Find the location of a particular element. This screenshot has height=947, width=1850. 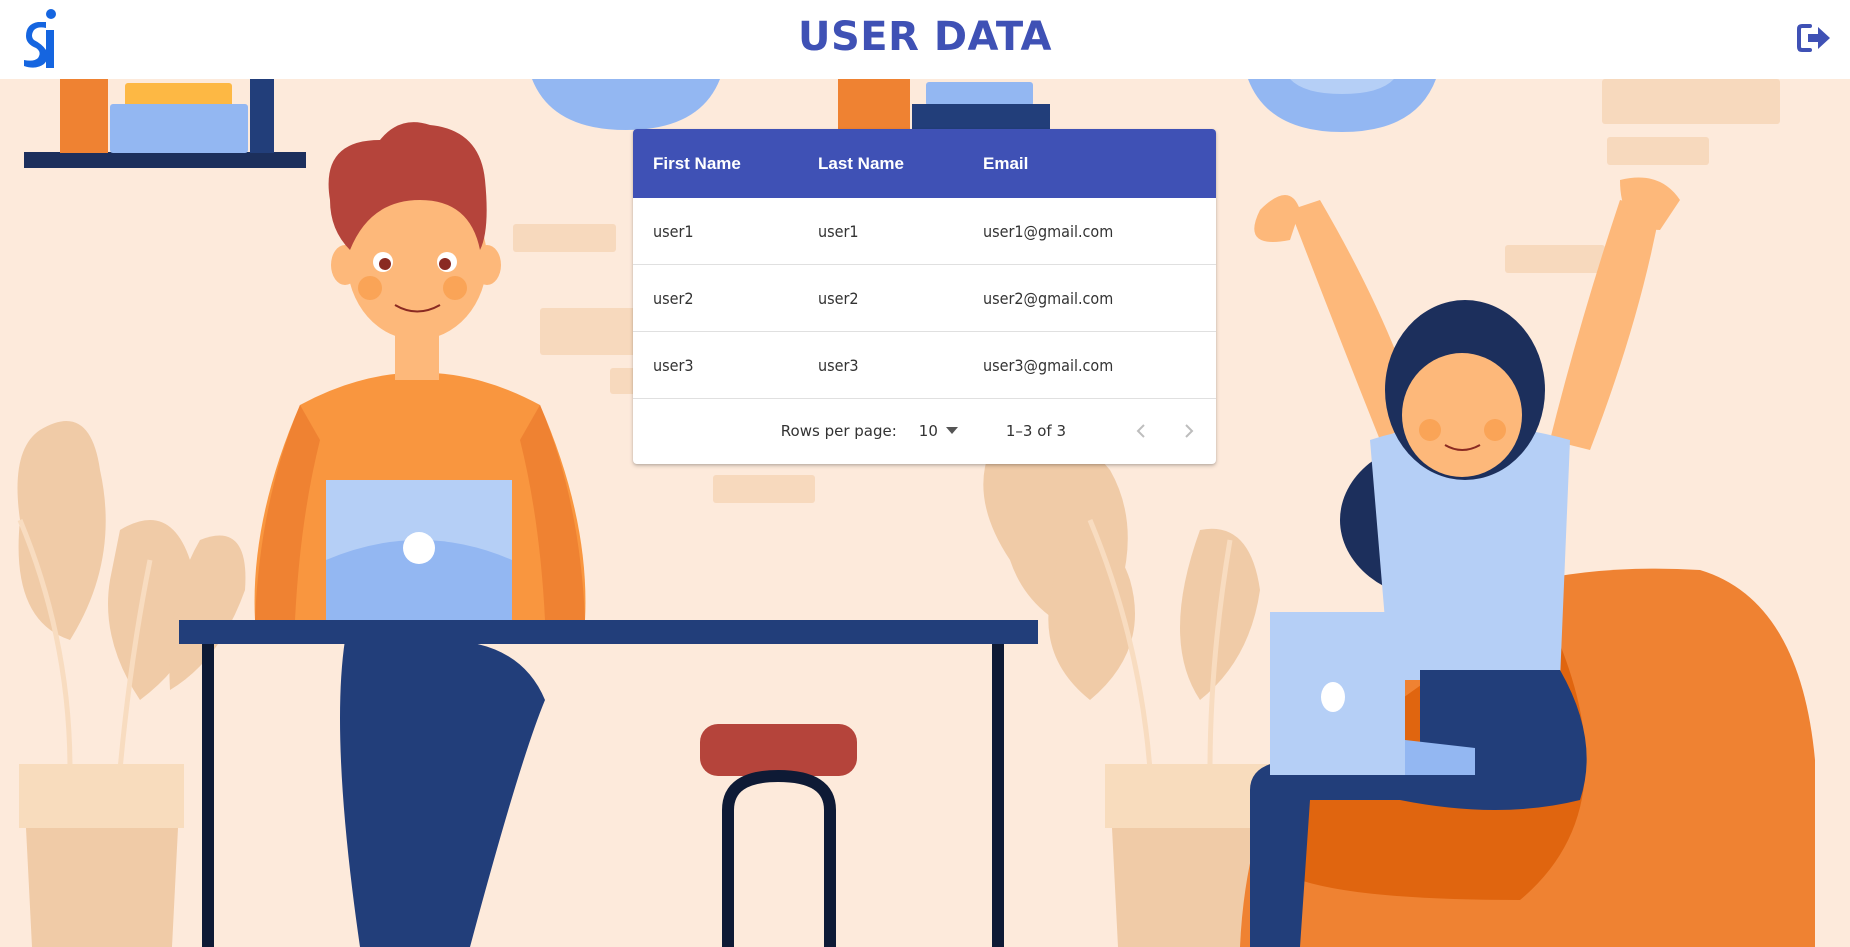

rows-per-page-label: Rows per page: is located at coordinates (838, 431).